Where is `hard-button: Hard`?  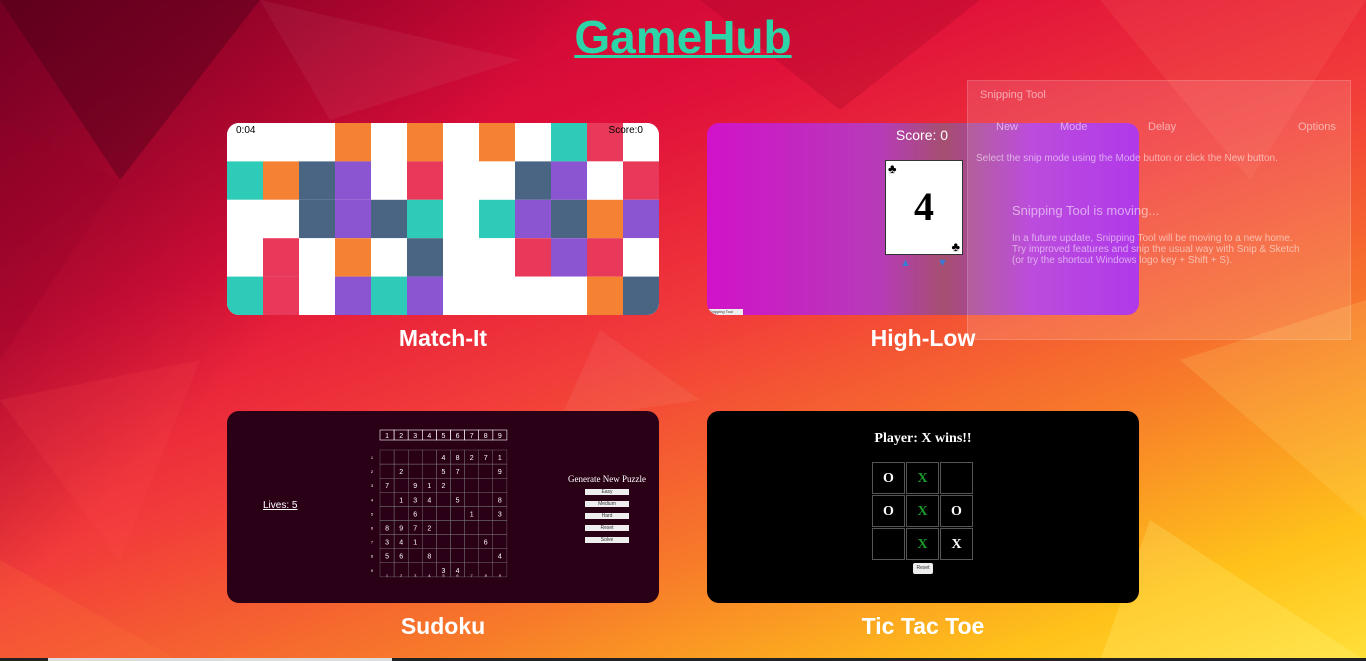
hard-button: Hard is located at coordinates (607, 516).